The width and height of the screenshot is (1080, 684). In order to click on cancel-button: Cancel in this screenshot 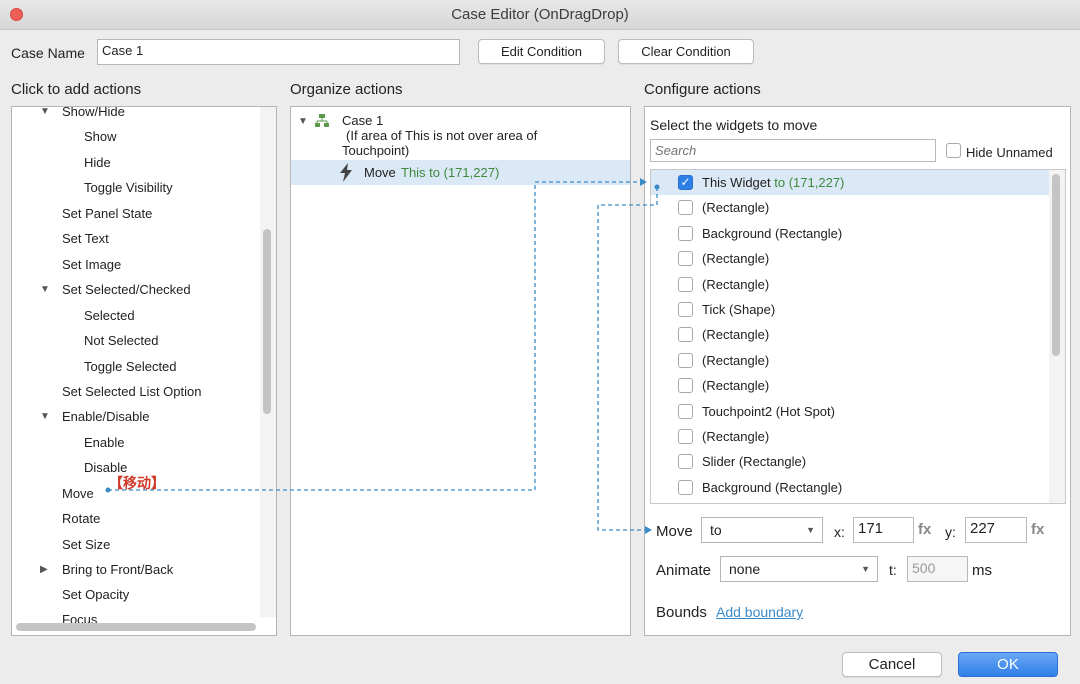, I will do `click(892, 664)`.